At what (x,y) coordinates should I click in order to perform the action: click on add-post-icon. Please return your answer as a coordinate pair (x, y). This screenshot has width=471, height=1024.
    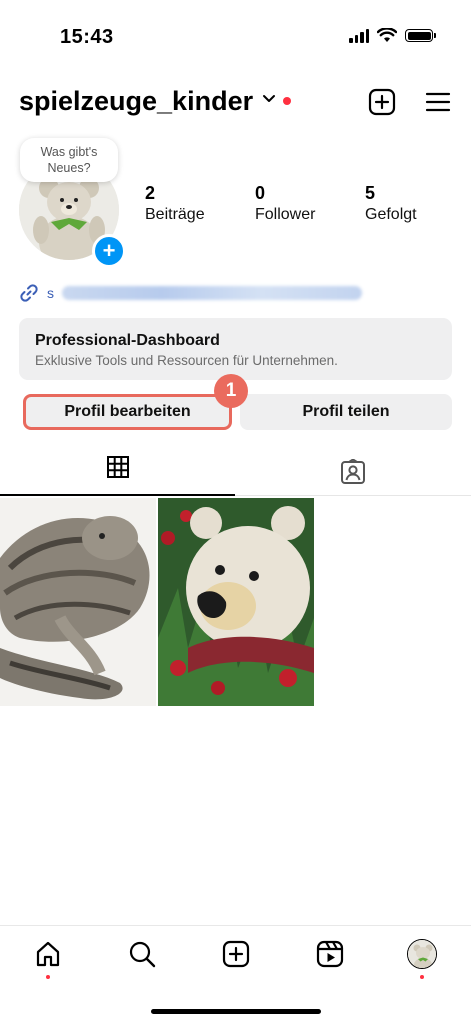
    Looking at the image, I should click on (382, 102).